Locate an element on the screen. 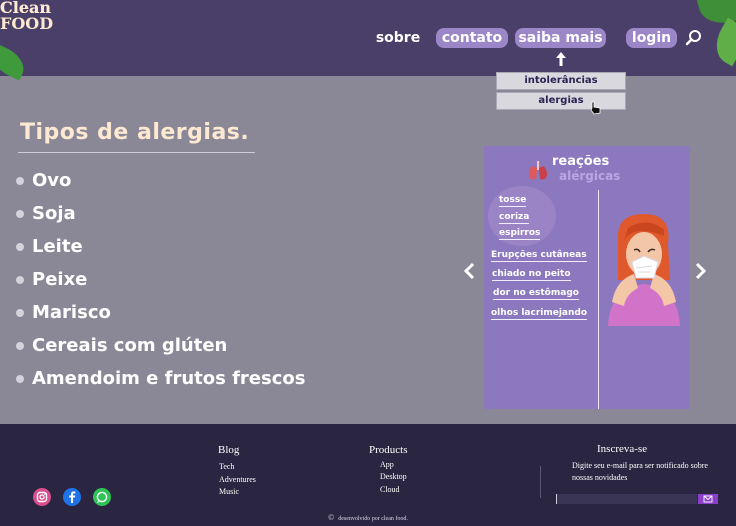 Image resolution: width=736 pixels, height=526 pixels. copyright-text: desenvolvido por clean food. is located at coordinates (373, 519).